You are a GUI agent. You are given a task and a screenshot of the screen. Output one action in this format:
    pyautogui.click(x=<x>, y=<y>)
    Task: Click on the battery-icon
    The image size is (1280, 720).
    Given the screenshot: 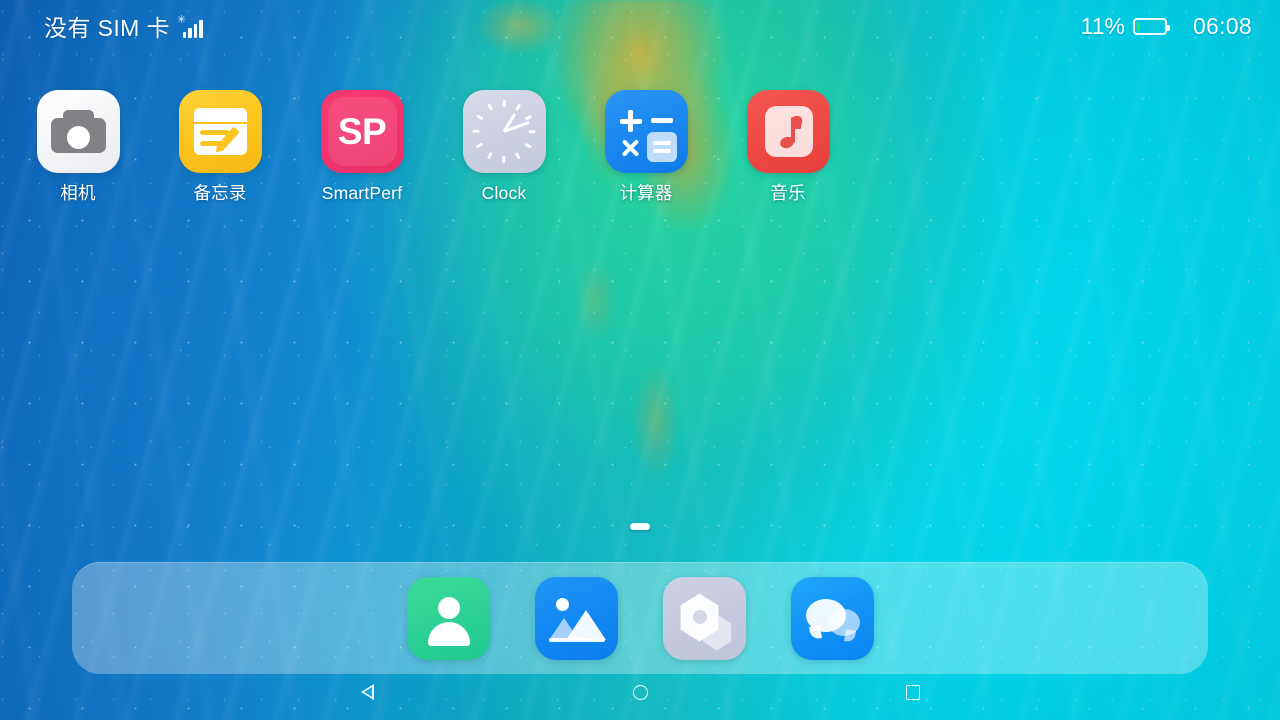 What is the action you would take?
    pyautogui.click(x=1151, y=26)
    